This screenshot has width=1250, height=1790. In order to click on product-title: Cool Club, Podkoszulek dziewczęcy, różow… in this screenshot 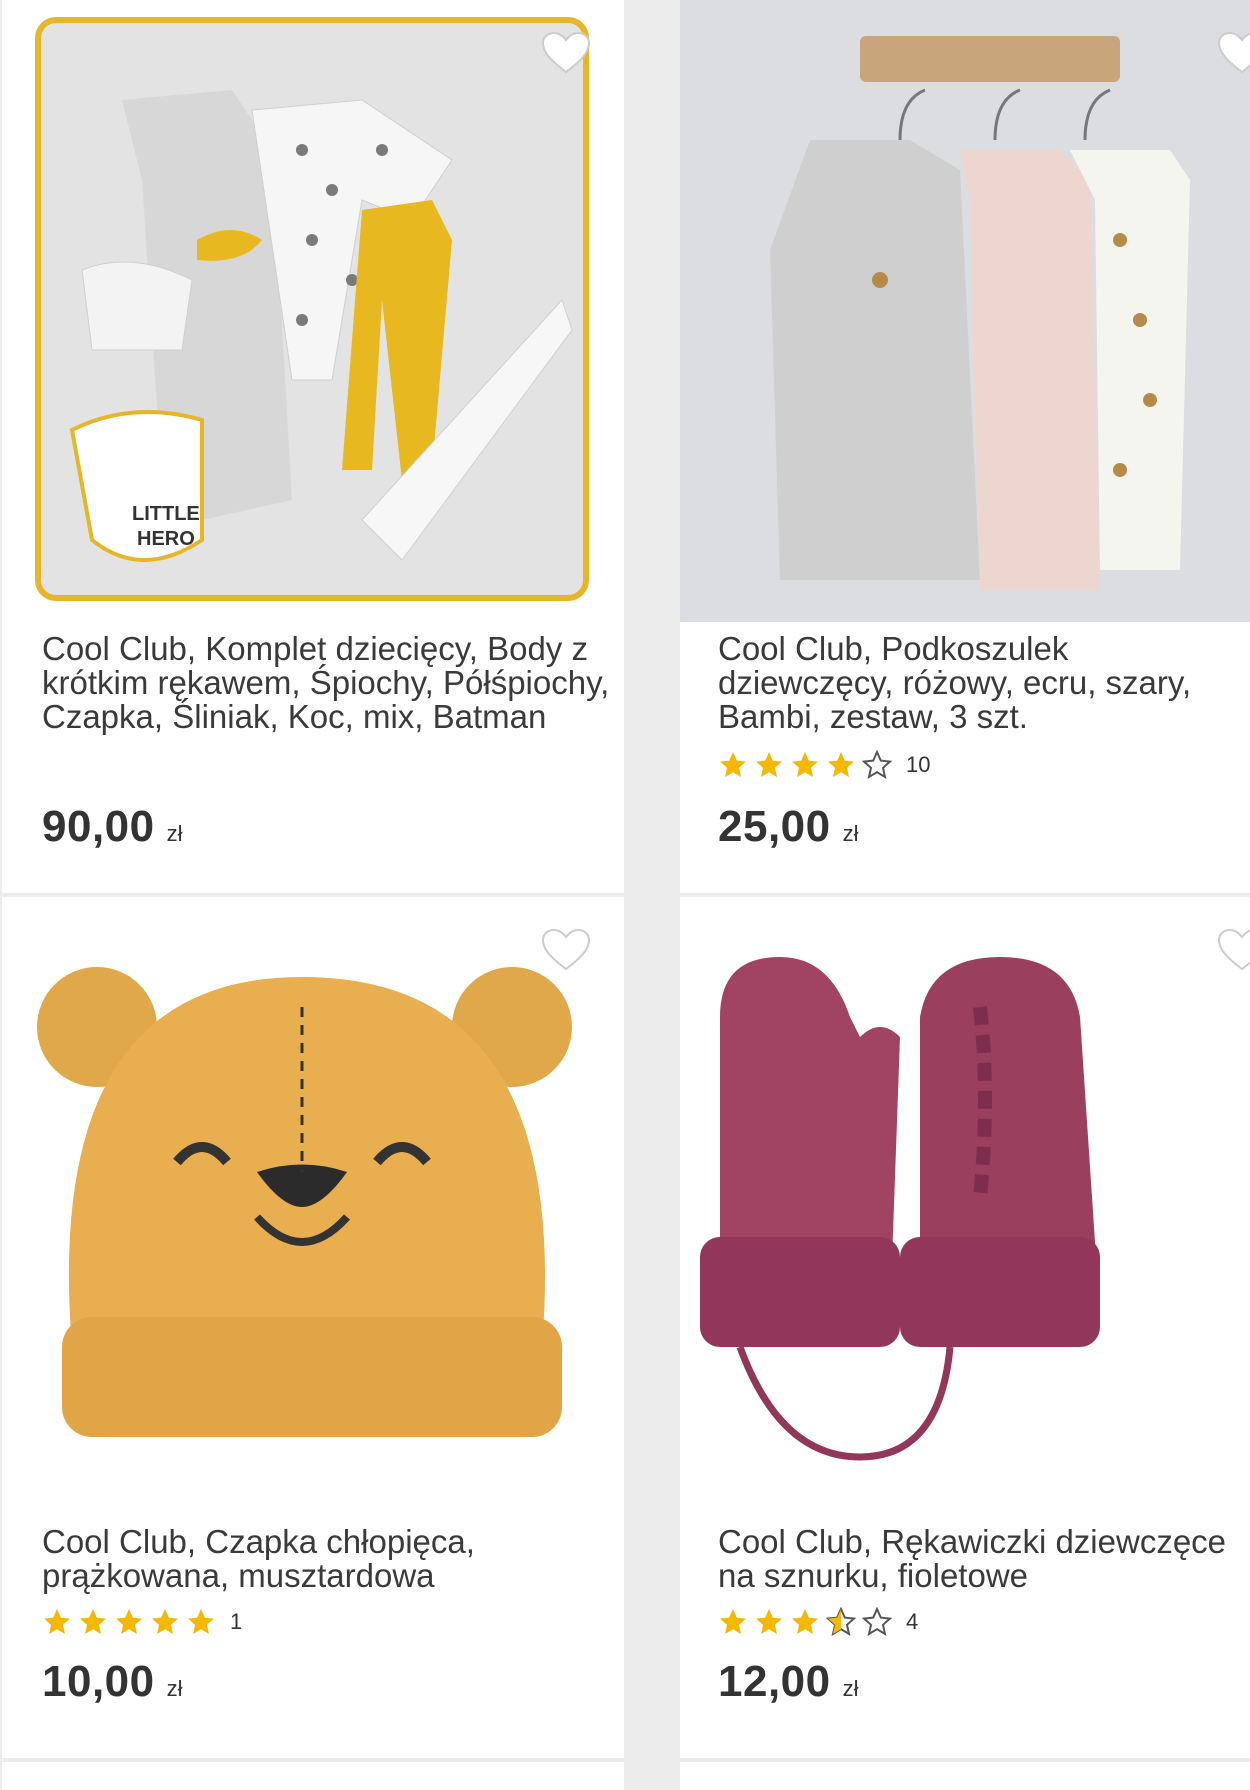, I will do `click(979, 683)`.